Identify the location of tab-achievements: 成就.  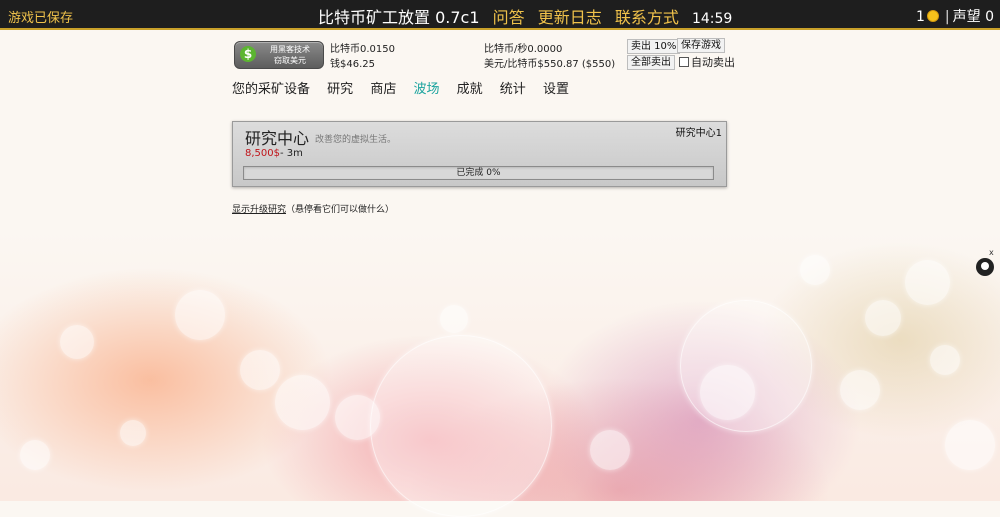
(470, 89).